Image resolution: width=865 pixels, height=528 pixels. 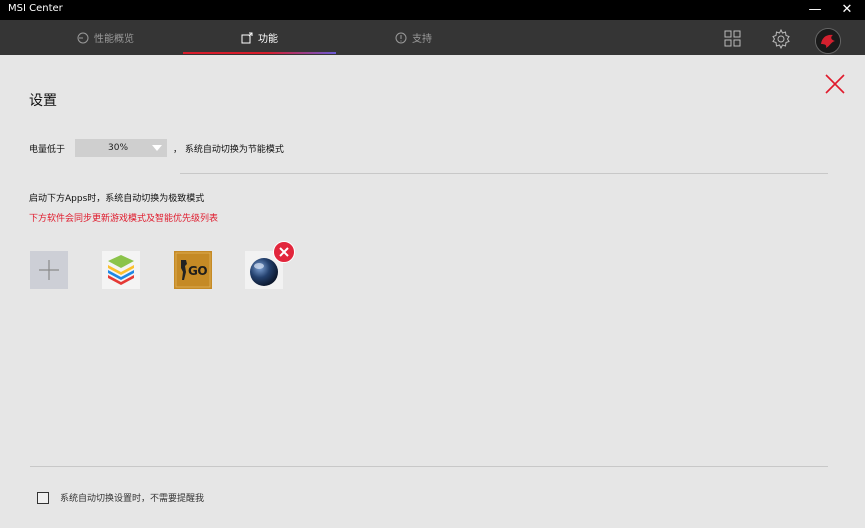 I want to click on tab-bar: 性能概览 功能 支持, so click(x=432, y=37).